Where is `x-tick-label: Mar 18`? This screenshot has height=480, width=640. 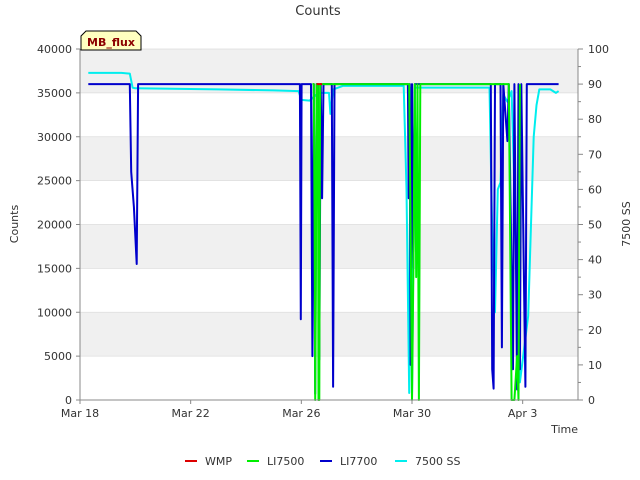
x-tick-label: Mar 18 is located at coordinates (80, 413).